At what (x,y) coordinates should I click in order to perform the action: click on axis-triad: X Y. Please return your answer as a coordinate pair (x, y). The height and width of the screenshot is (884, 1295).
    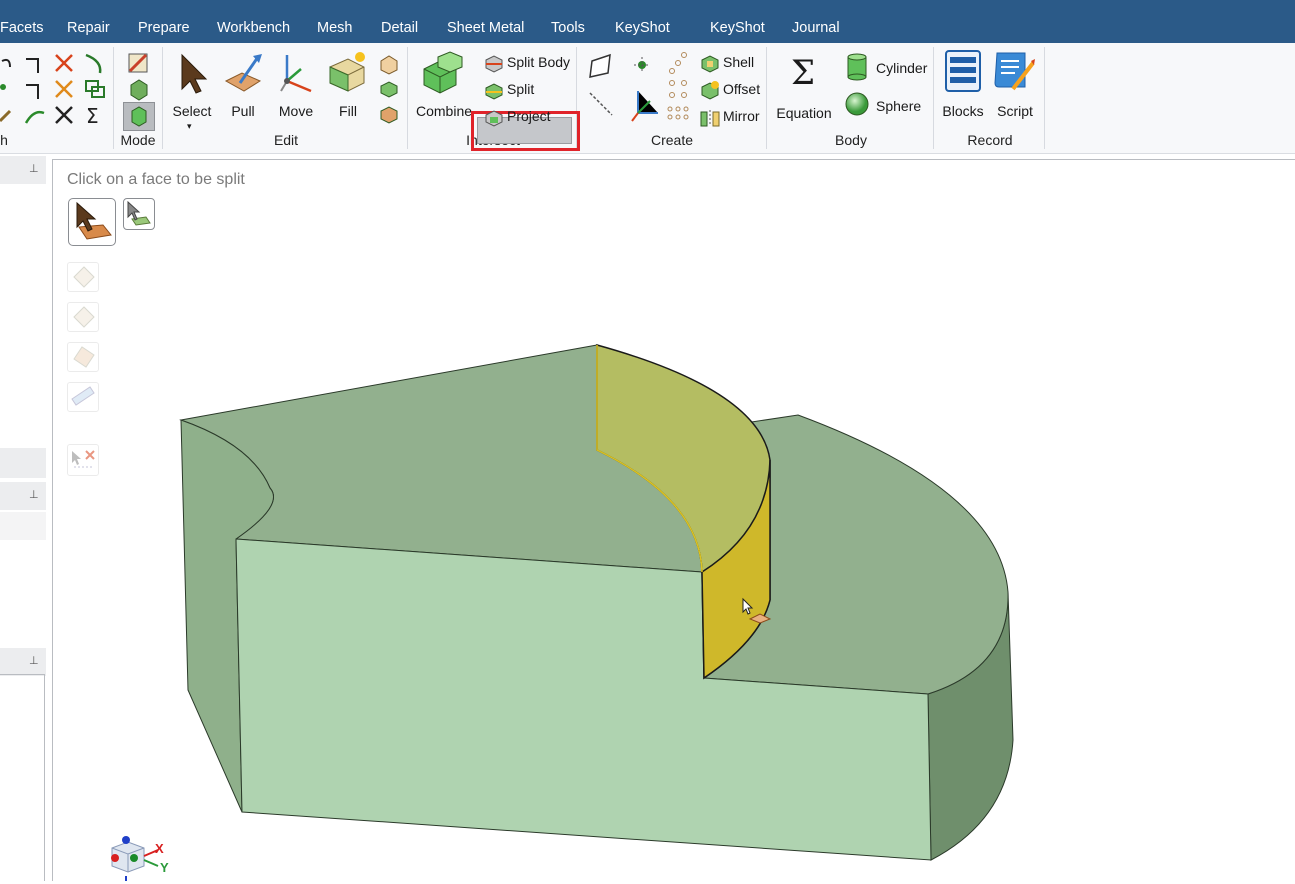
    Looking at the image, I should click on (139, 858).